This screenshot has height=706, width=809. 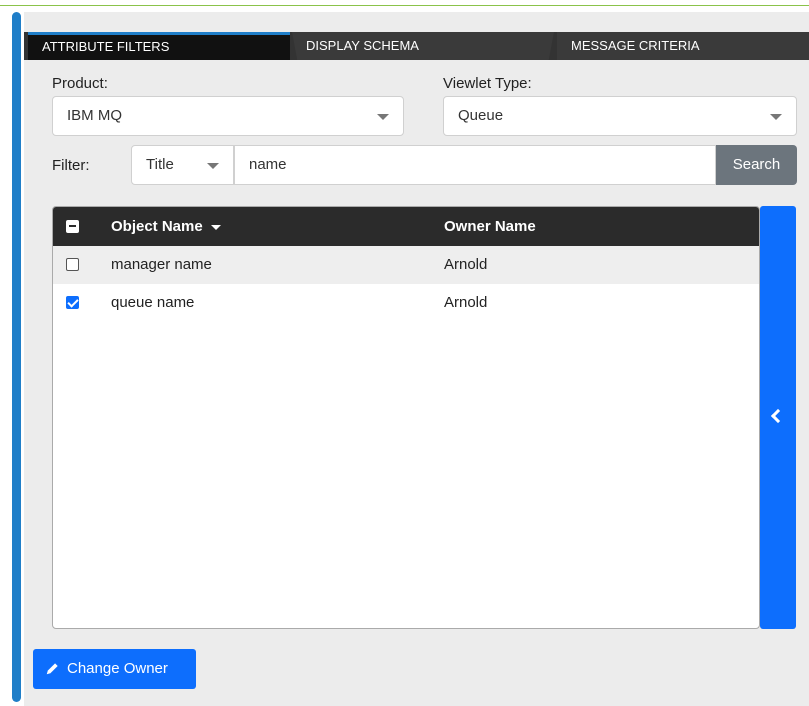 What do you see at coordinates (161, 264) in the screenshot?
I see `object-name-cell: manager name` at bounding box center [161, 264].